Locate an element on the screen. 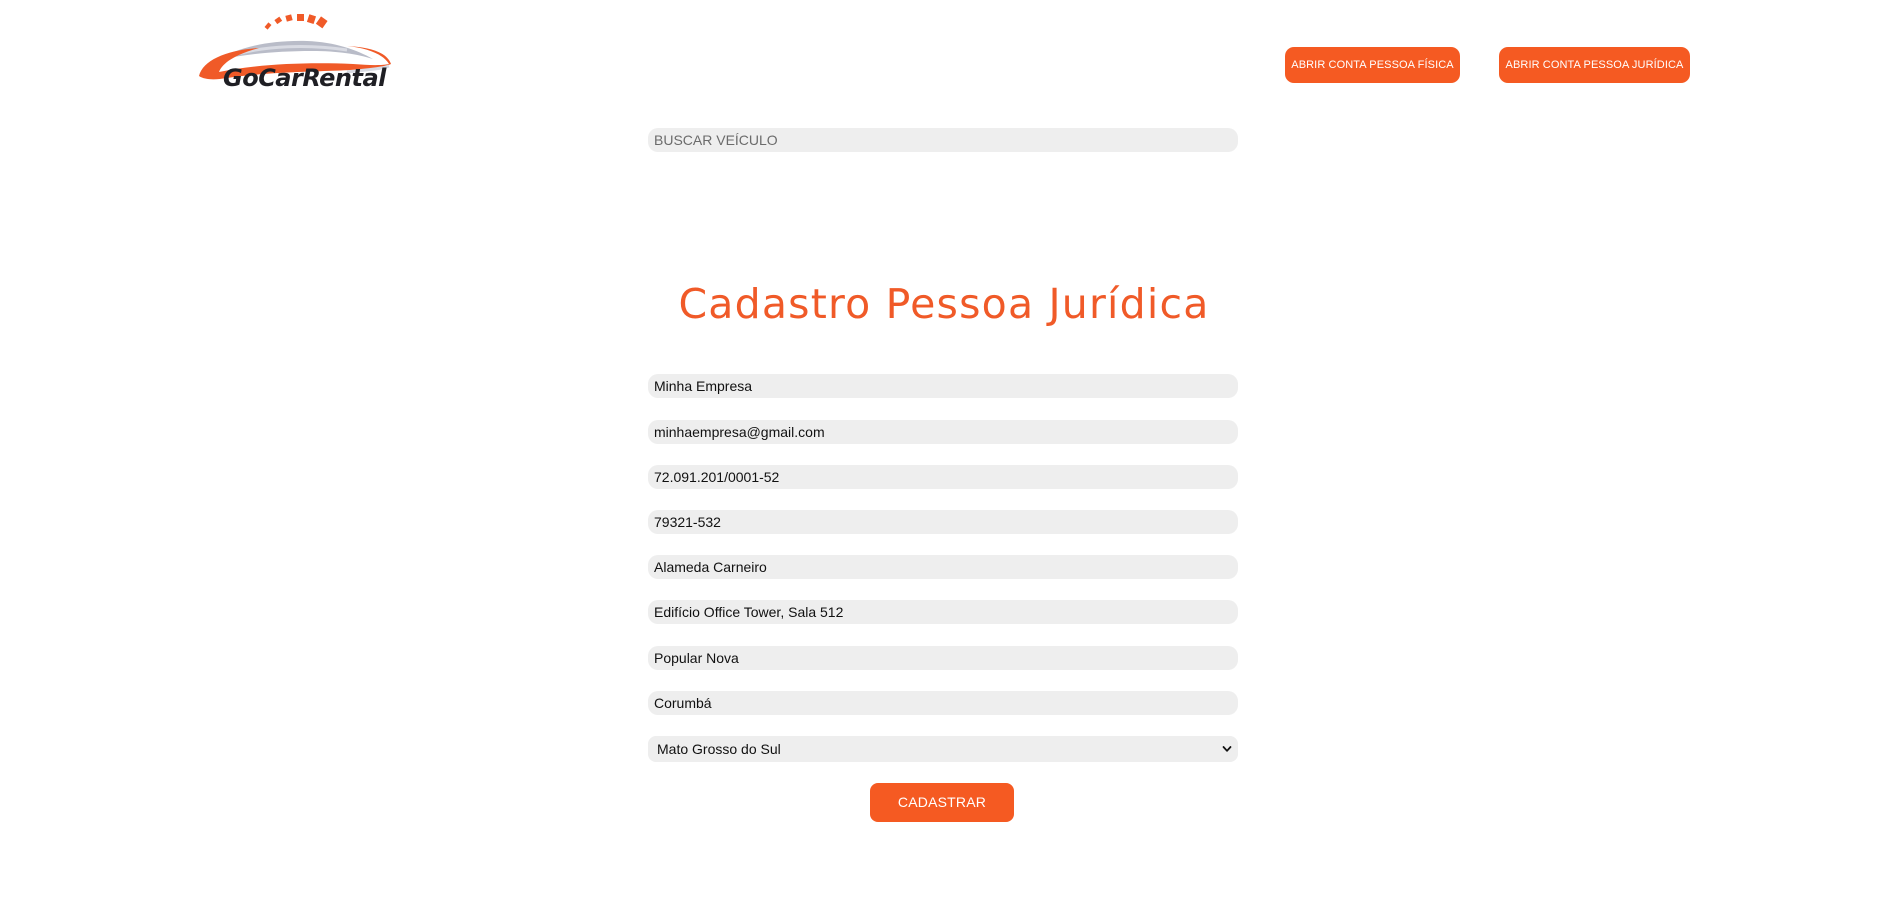 The height and width of the screenshot is (901, 1888). vehicle-search-input is located at coordinates (943, 140).